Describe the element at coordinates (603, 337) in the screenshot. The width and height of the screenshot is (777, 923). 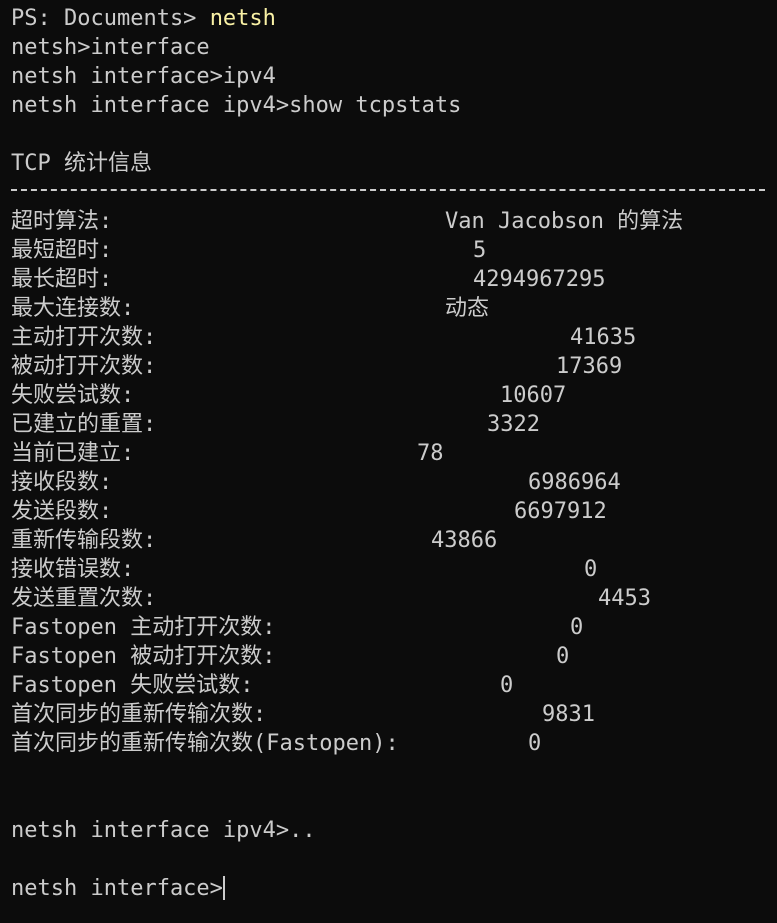
I see `stat-value: 41635` at that location.